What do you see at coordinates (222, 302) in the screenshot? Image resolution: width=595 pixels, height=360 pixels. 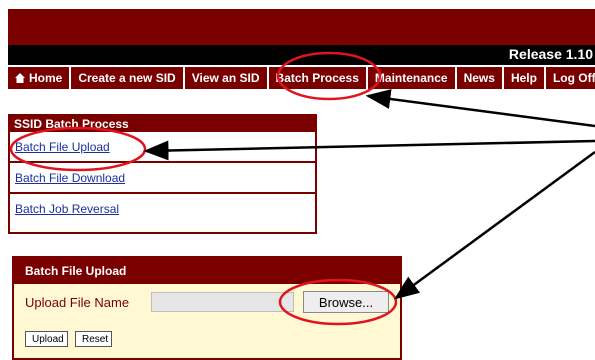 I see `upload-file-name-input` at bounding box center [222, 302].